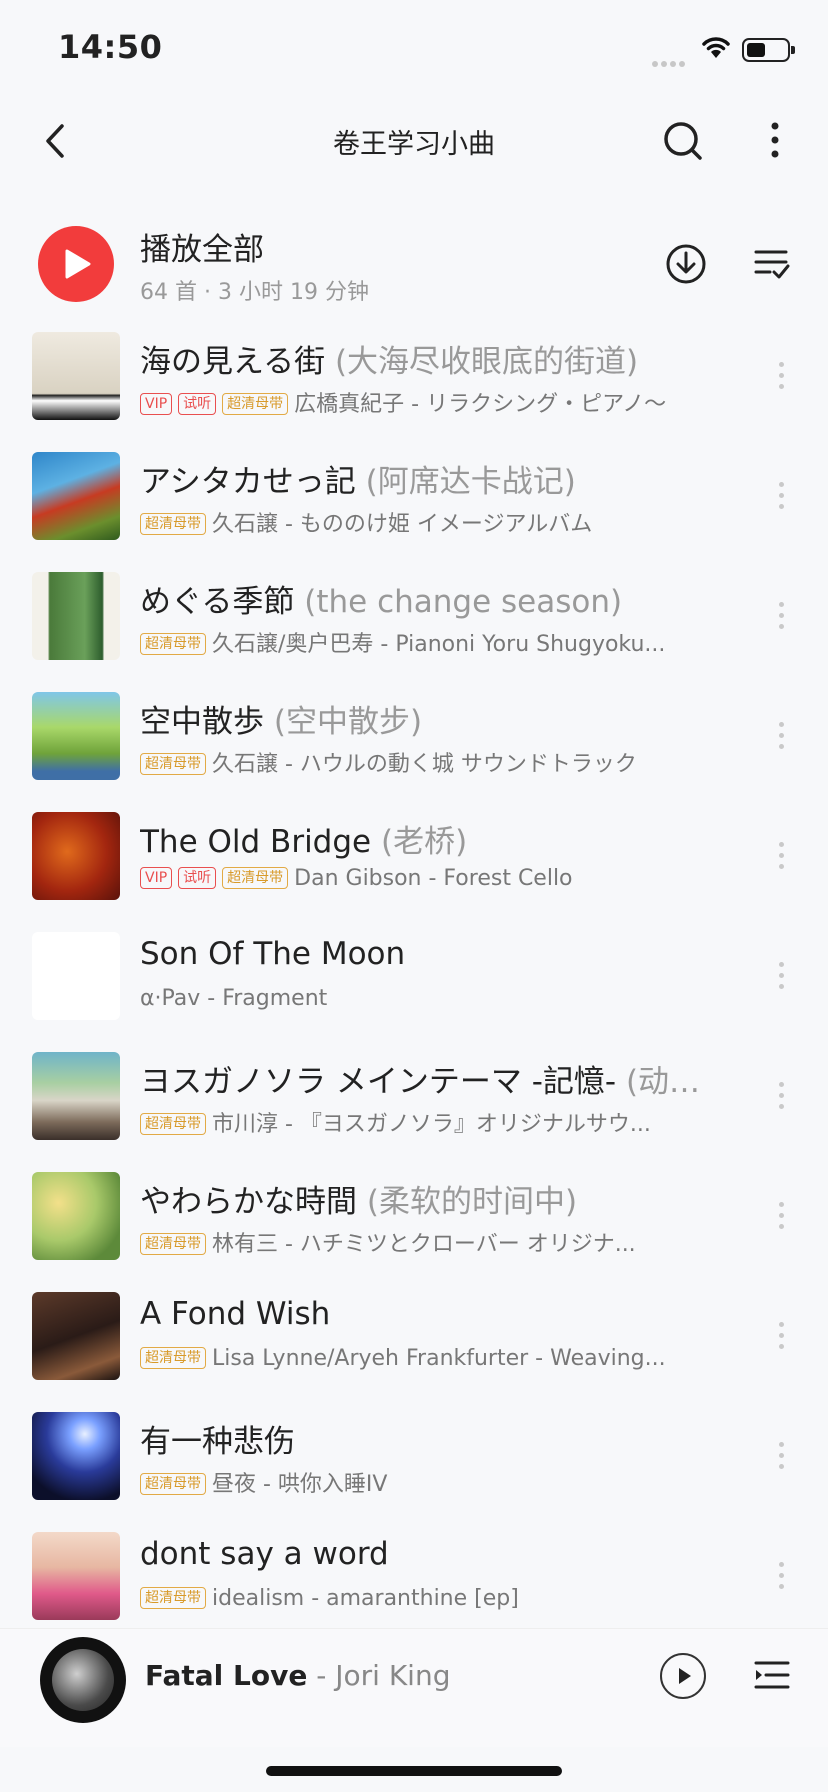 Image resolution: width=828 pixels, height=1792 pixels. I want to click on song-alias: (大海尽收眼底的街道), so click(486, 362).